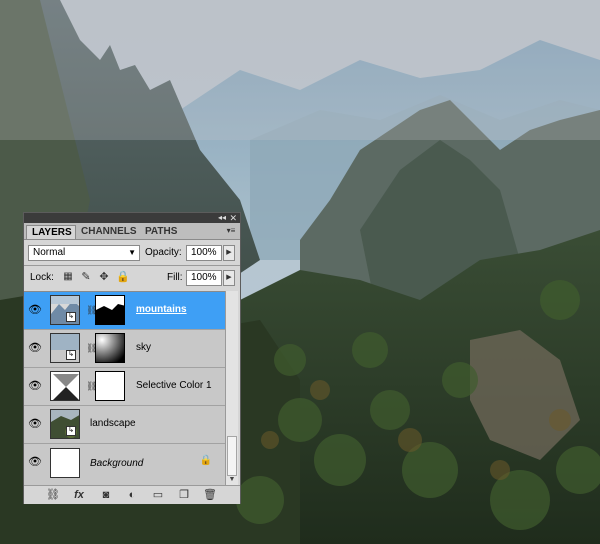  Describe the element at coordinates (123, 277) in the screenshot. I see `lock-all-icon: 🔒` at that location.